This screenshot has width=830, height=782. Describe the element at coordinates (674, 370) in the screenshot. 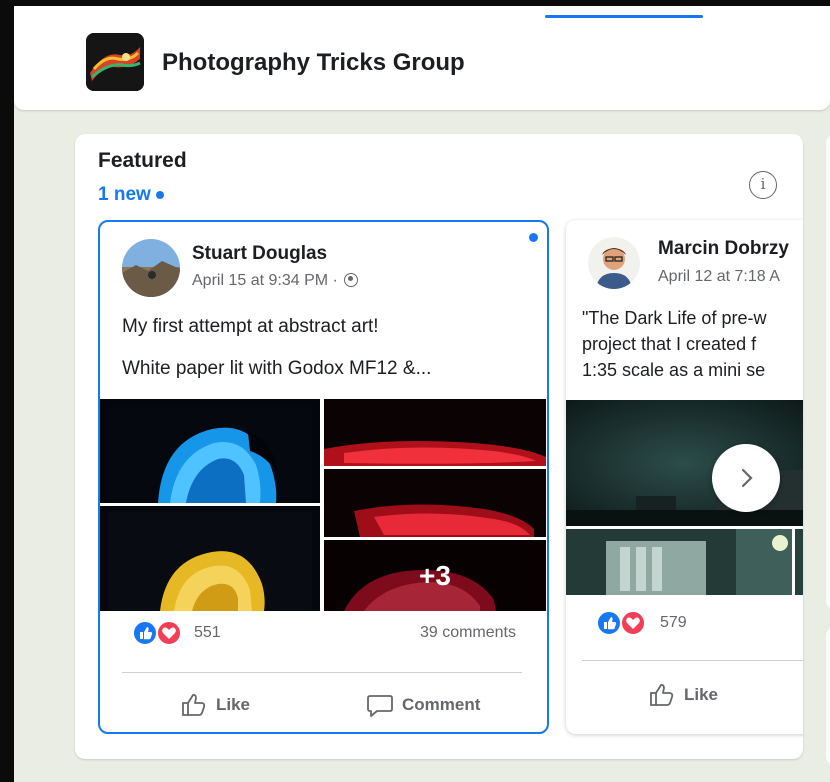

I see `post-text-line: 1:35 scale as a mini se` at that location.